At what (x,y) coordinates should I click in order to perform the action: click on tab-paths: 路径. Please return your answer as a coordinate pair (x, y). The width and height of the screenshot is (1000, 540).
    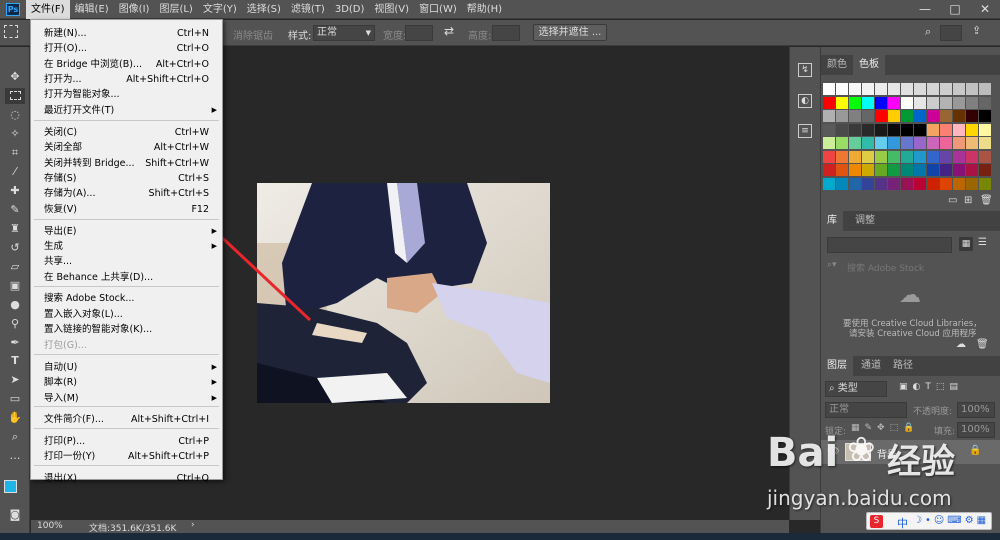
    Looking at the image, I should click on (903, 366).